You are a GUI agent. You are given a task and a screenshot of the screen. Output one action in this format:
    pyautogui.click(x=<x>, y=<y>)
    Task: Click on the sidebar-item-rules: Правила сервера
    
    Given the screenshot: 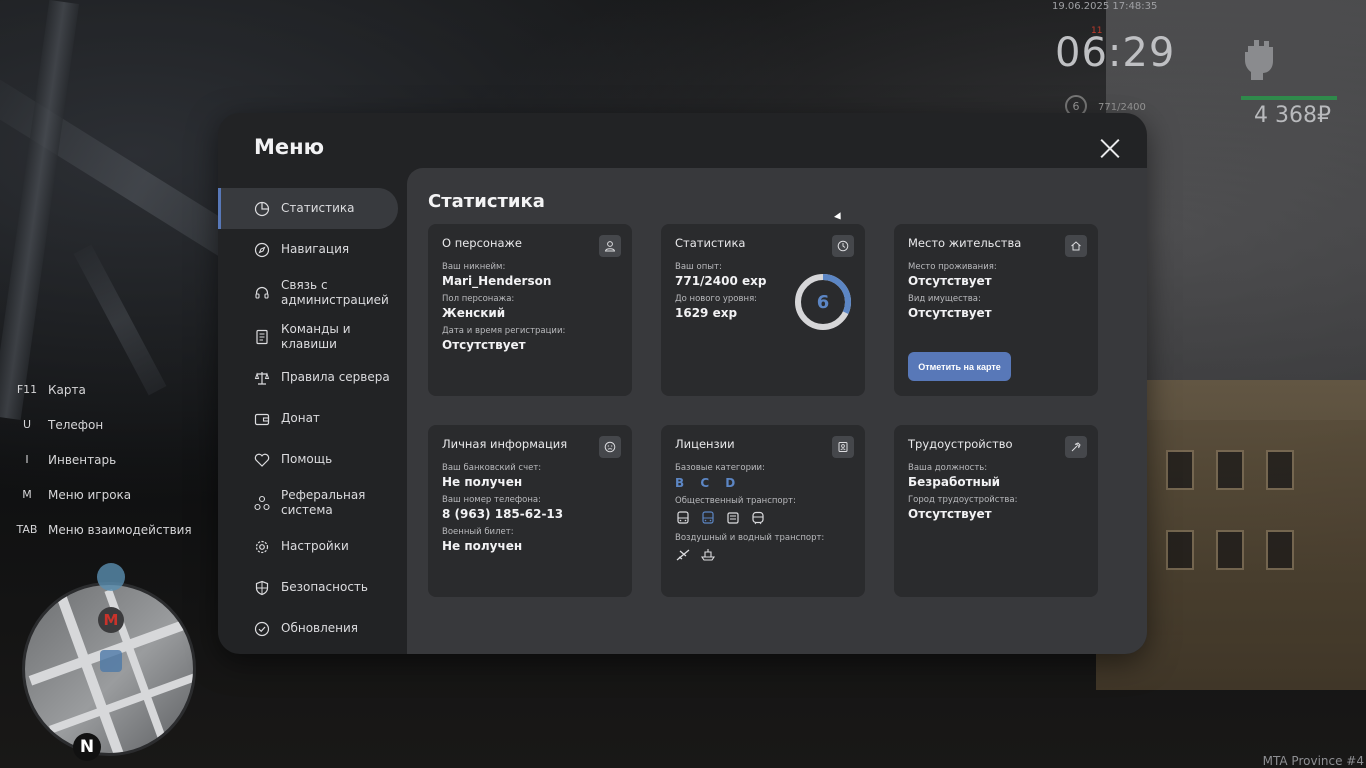 What is the action you would take?
    pyautogui.click(x=313, y=377)
    